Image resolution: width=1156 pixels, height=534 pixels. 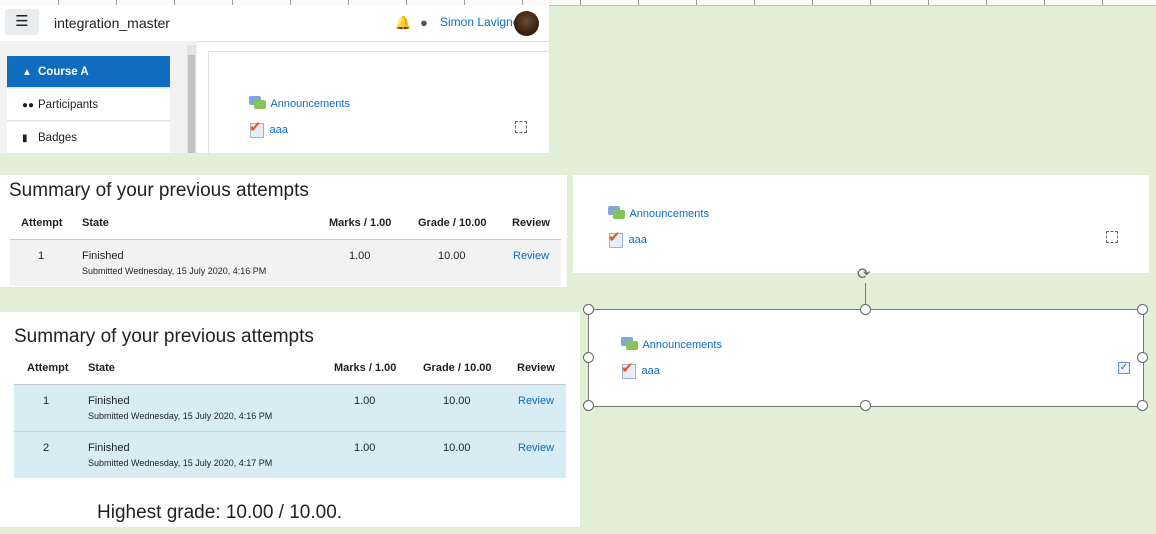 What do you see at coordinates (68, 105) in the screenshot?
I see `sidebar-item-label: Participants` at bounding box center [68, 105].